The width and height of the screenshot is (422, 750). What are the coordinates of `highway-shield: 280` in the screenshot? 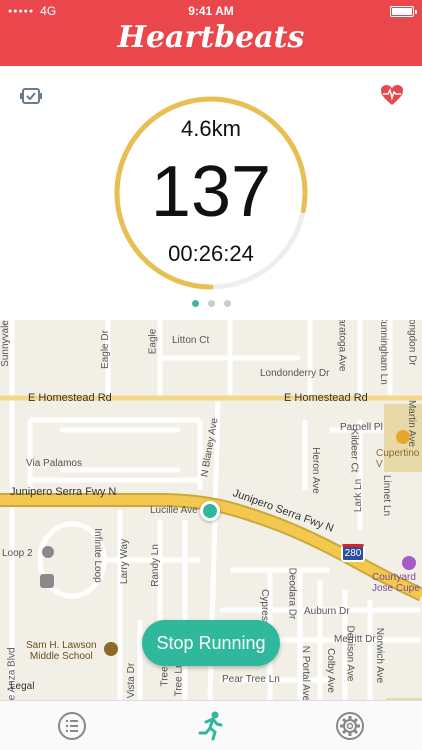 It's located at (353, 553).